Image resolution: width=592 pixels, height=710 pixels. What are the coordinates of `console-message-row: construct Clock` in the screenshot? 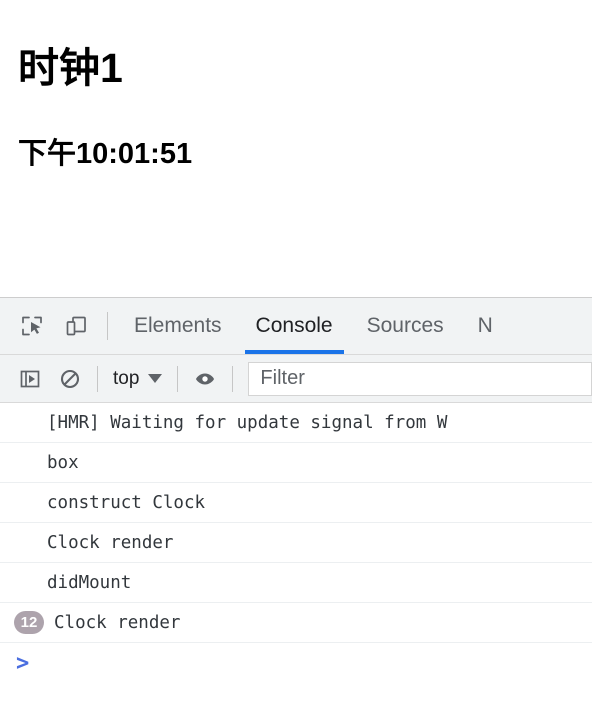 It's located at (296, 503).